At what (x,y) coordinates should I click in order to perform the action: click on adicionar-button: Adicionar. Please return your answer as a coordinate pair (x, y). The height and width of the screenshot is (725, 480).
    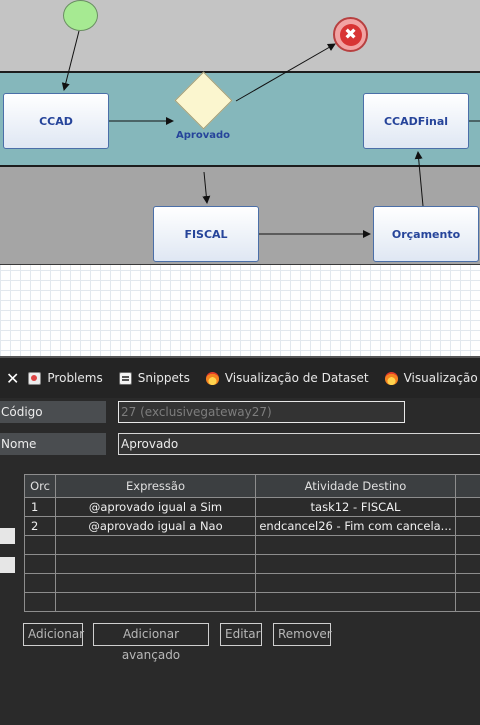
    Looking at the image, I should click on (53, 634).